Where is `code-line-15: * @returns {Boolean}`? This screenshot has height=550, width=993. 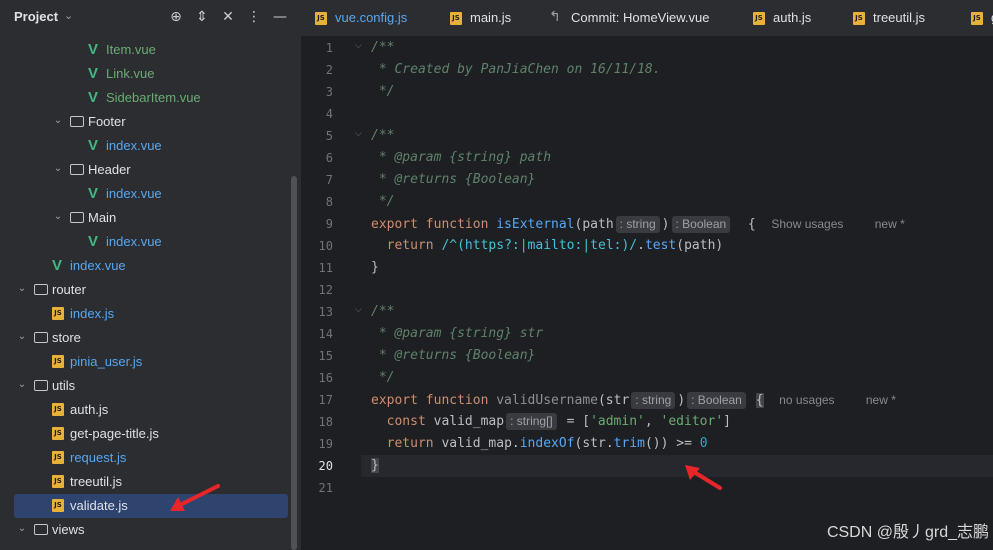 code-line-15: * @returns {Boolean} is located at coordinates (453, 355).